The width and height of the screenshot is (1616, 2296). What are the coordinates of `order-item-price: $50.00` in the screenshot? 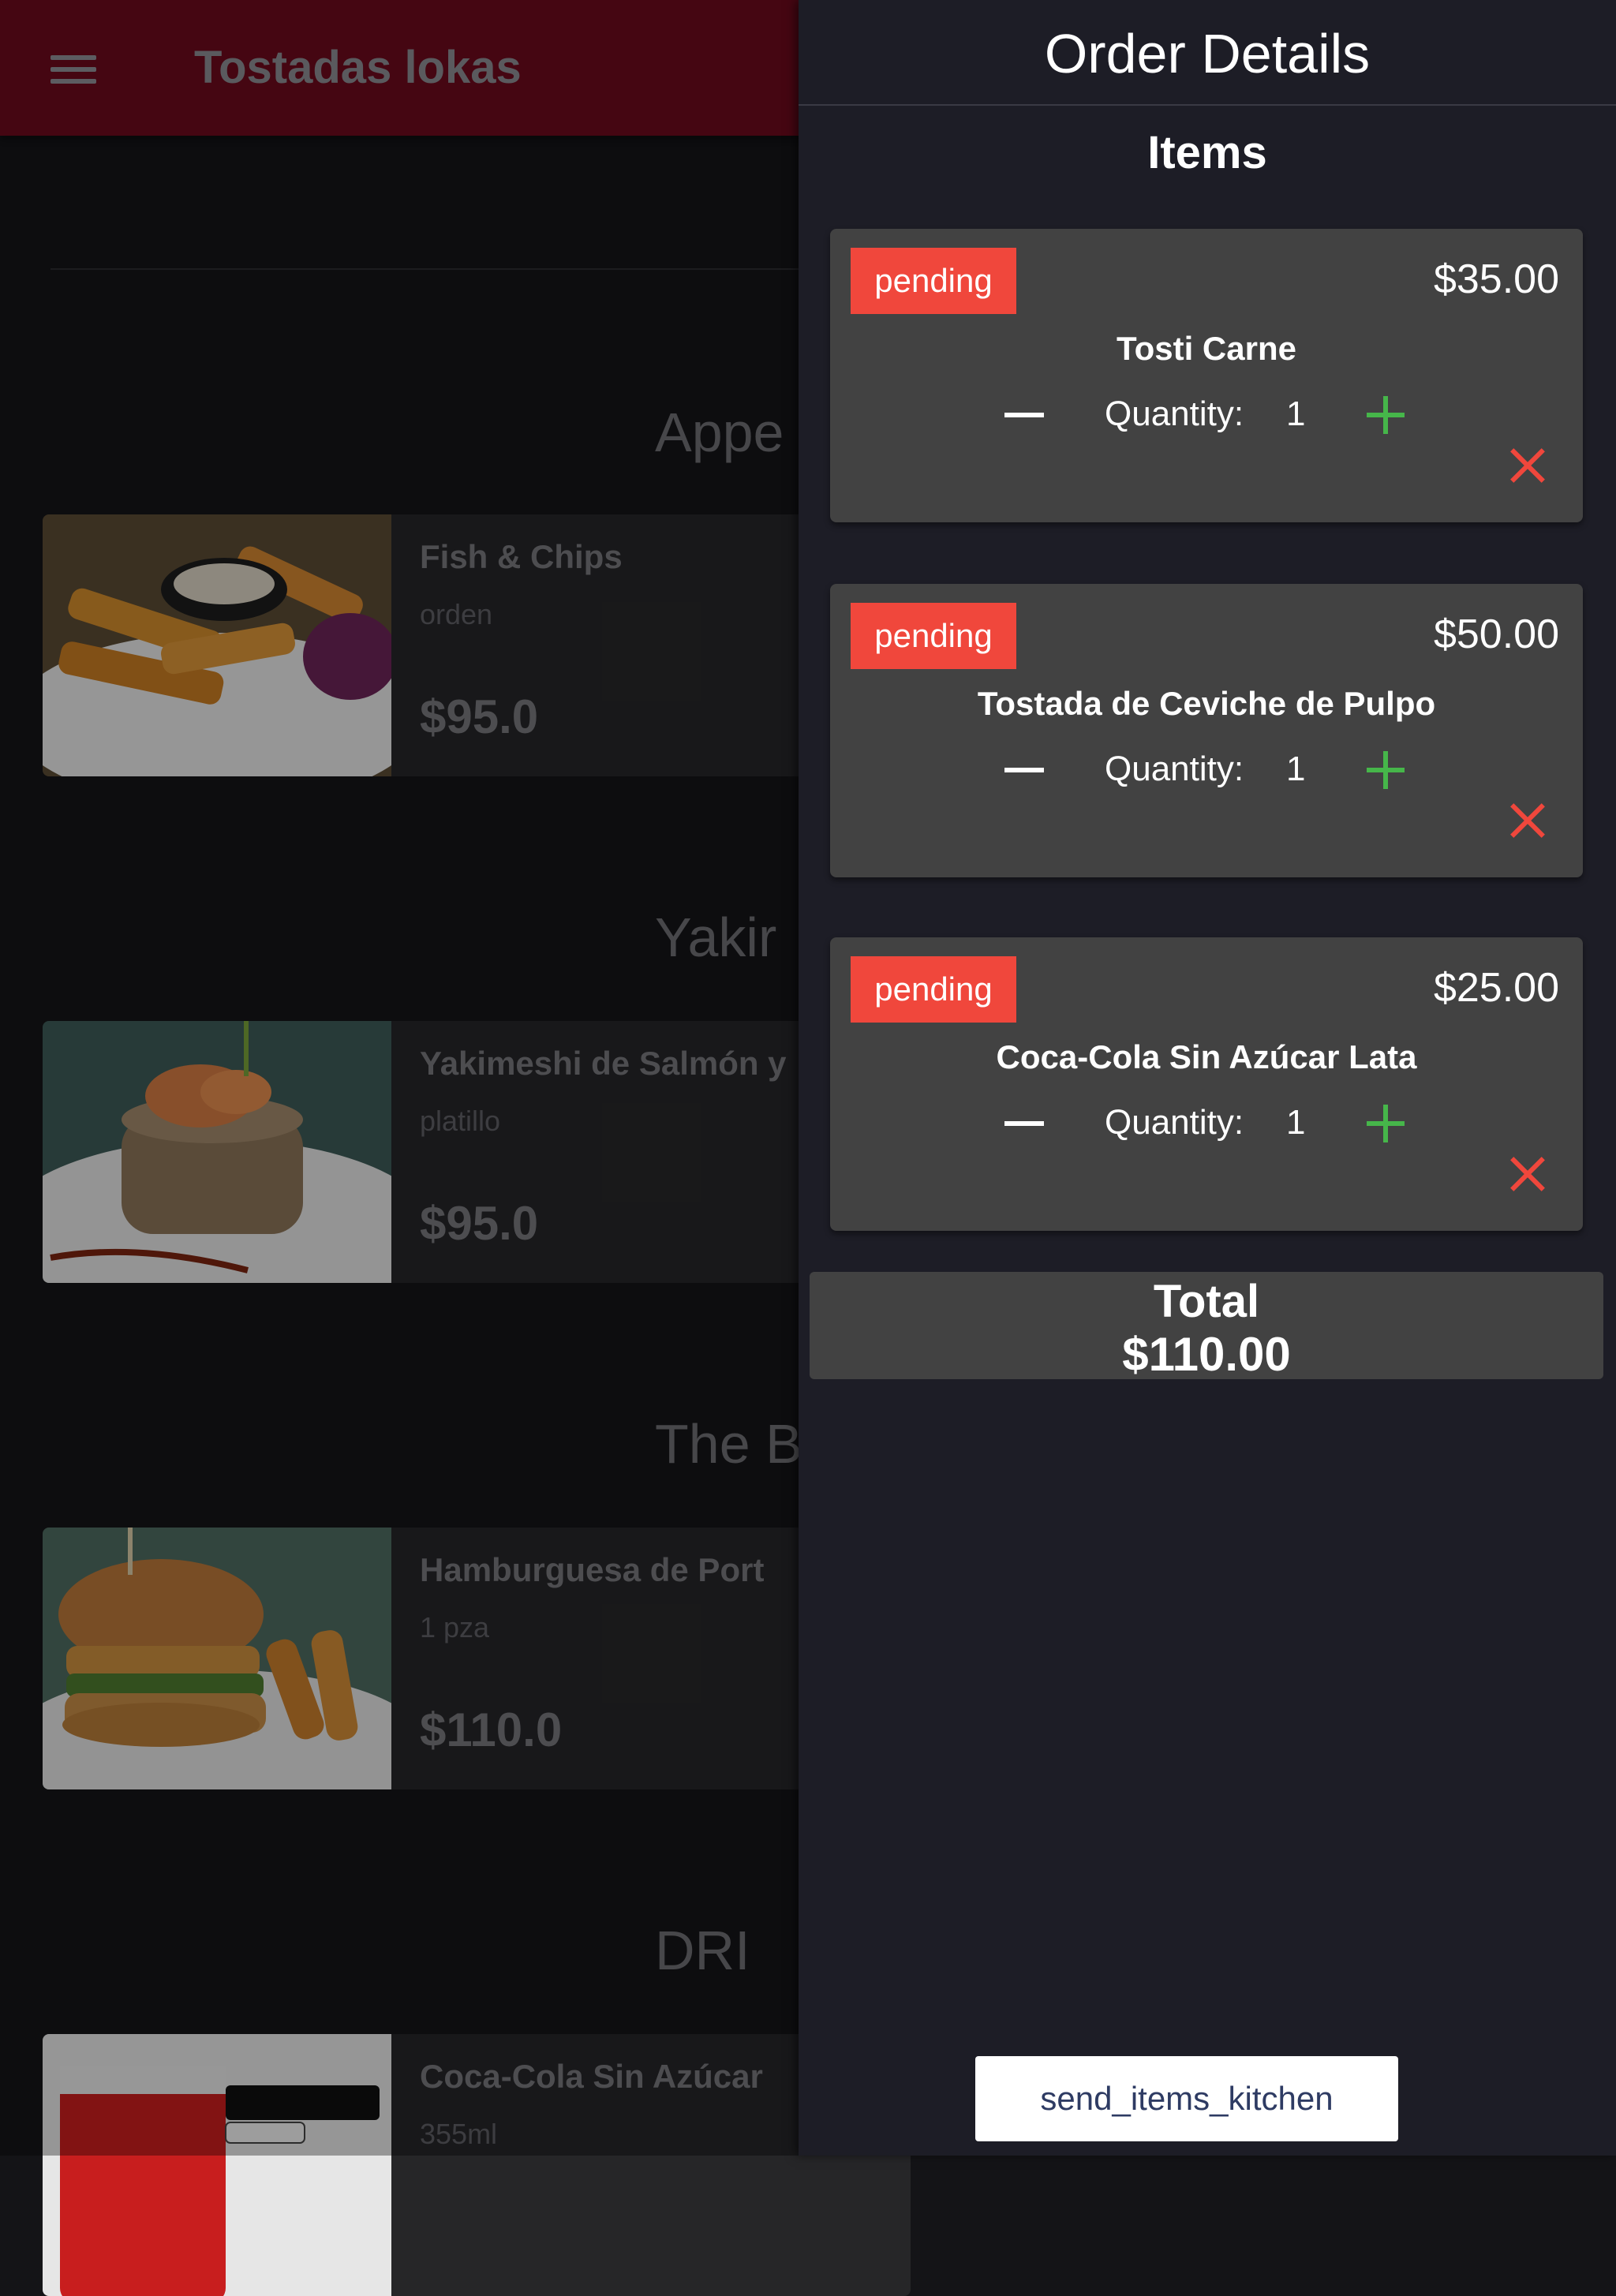 It's located at (1496, 634).